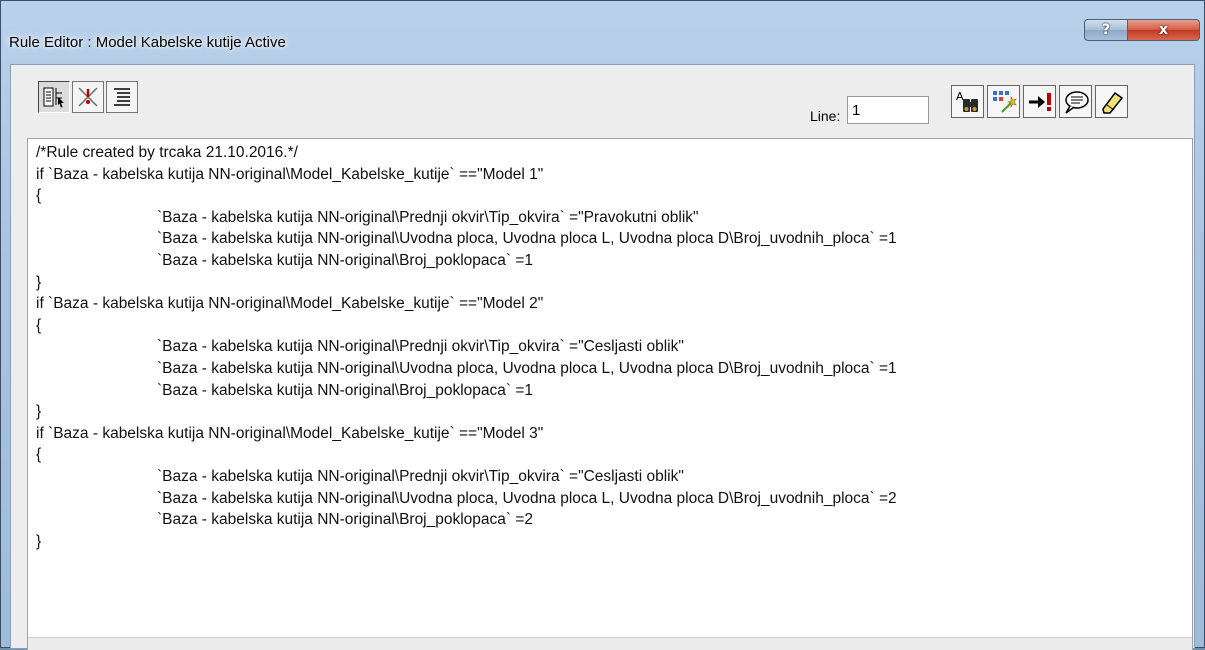  What do you see at coordinates (888, 110) in the screenshot?
I see `line-number-input` at bounding box center [888, 110].